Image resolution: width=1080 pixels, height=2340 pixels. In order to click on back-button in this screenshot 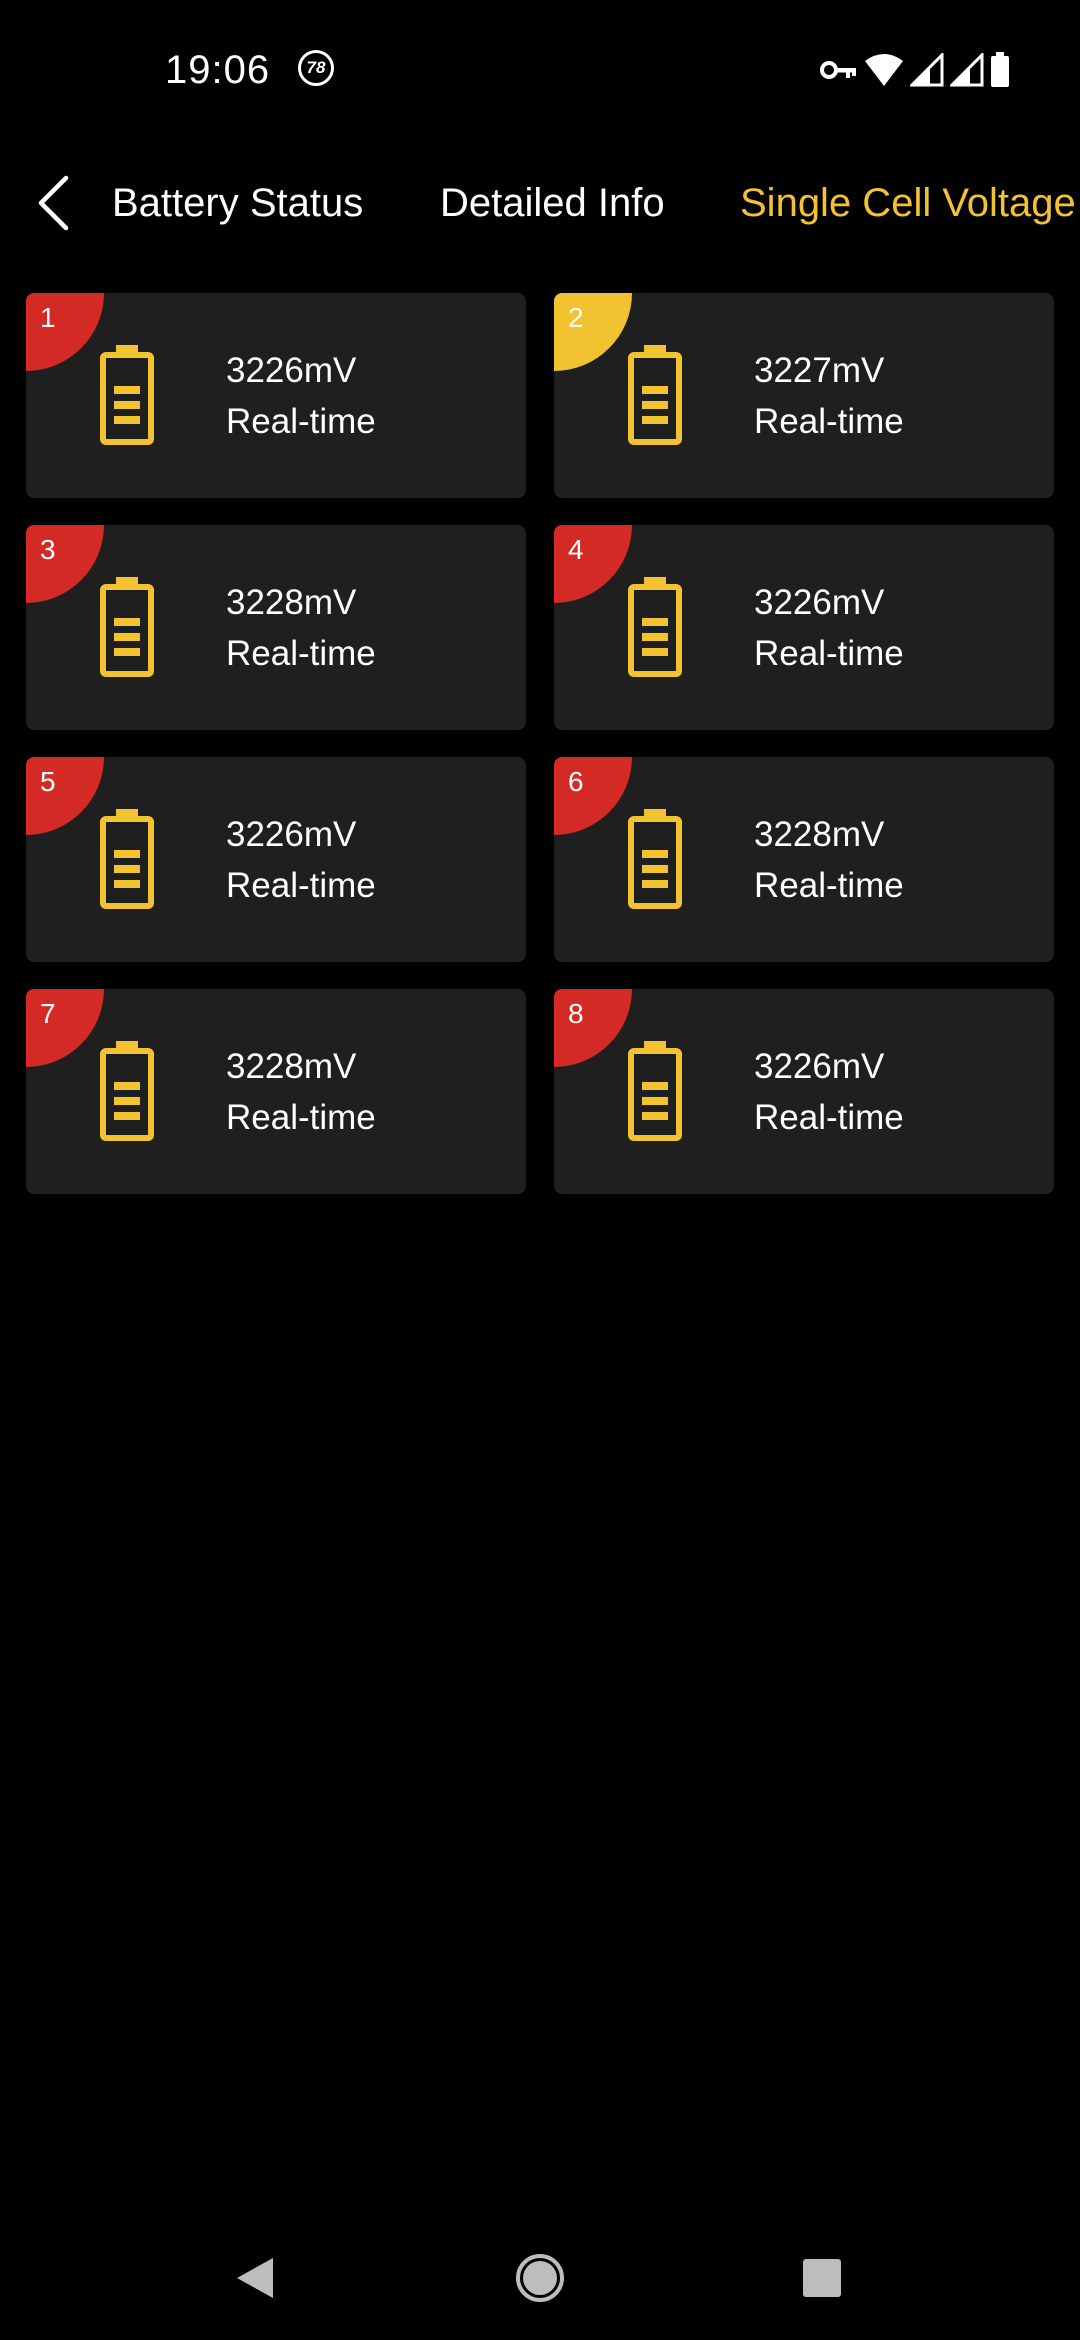, I will do `click(53, 205)`.